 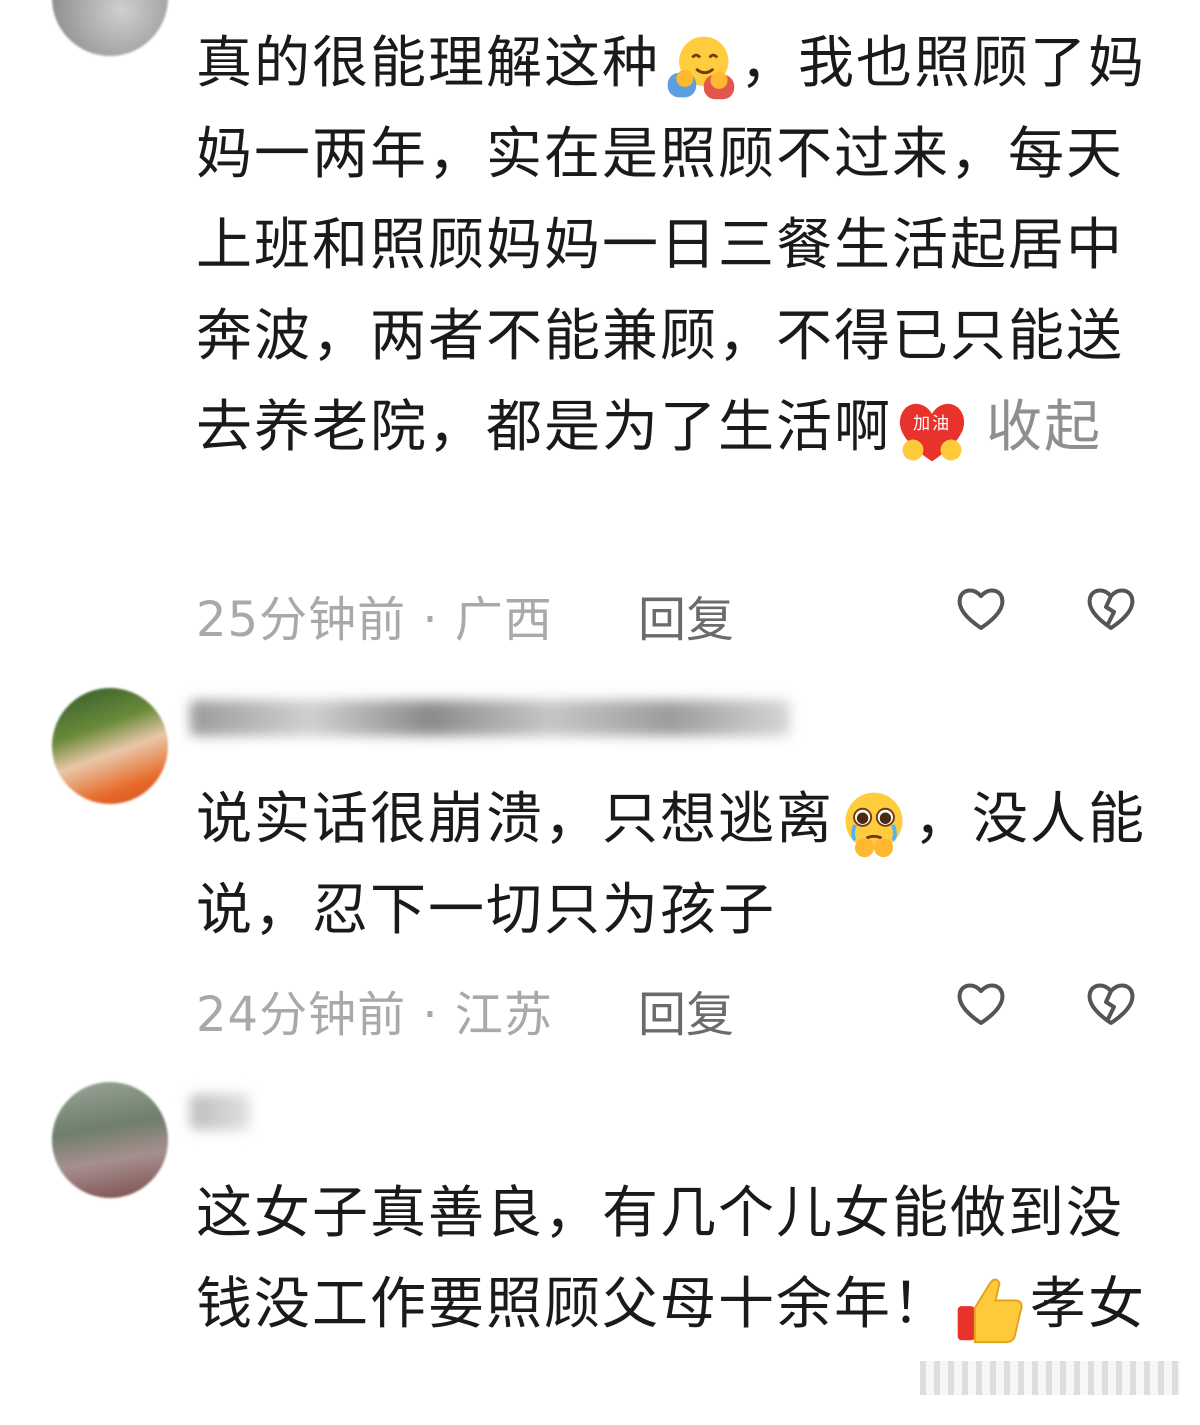 I want to click on comment-location: 江苏, so click(x=503, y=1015).